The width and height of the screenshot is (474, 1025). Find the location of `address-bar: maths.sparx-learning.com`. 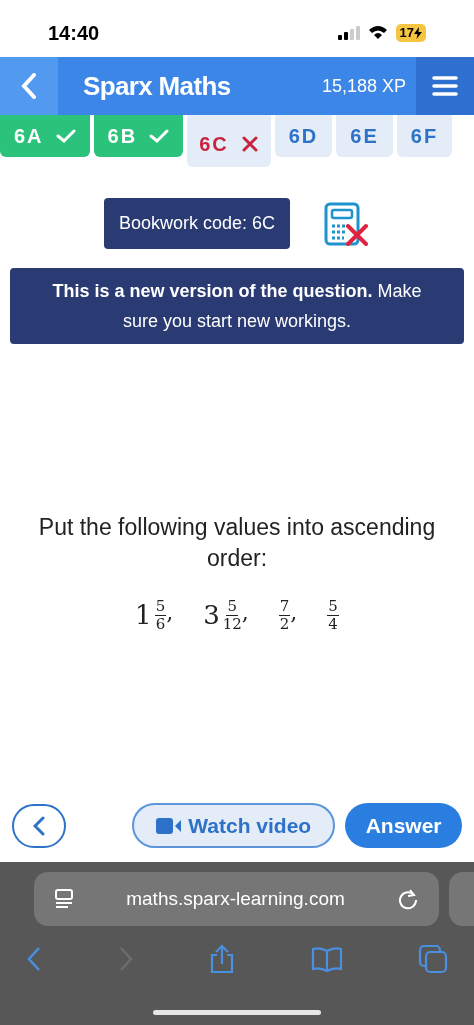

address-bar: maths.sparx-learning.com is located at coordinates (236, 899).